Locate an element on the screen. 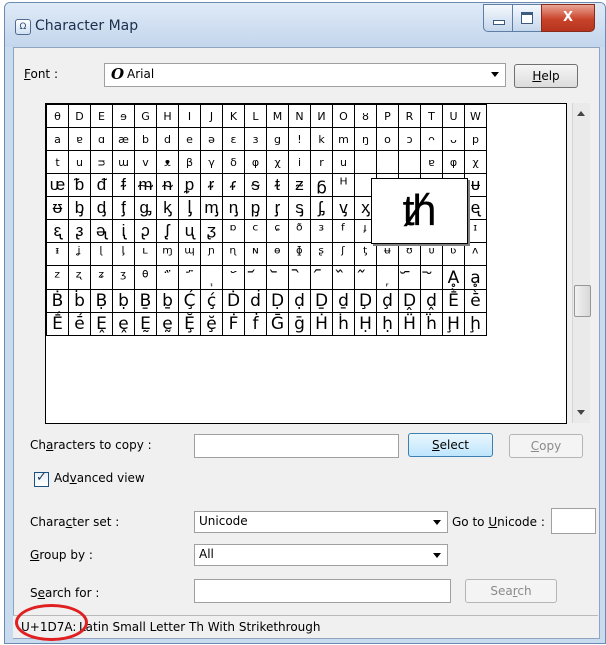  character-cell: ᵸ is located at coordinates (343, 185).